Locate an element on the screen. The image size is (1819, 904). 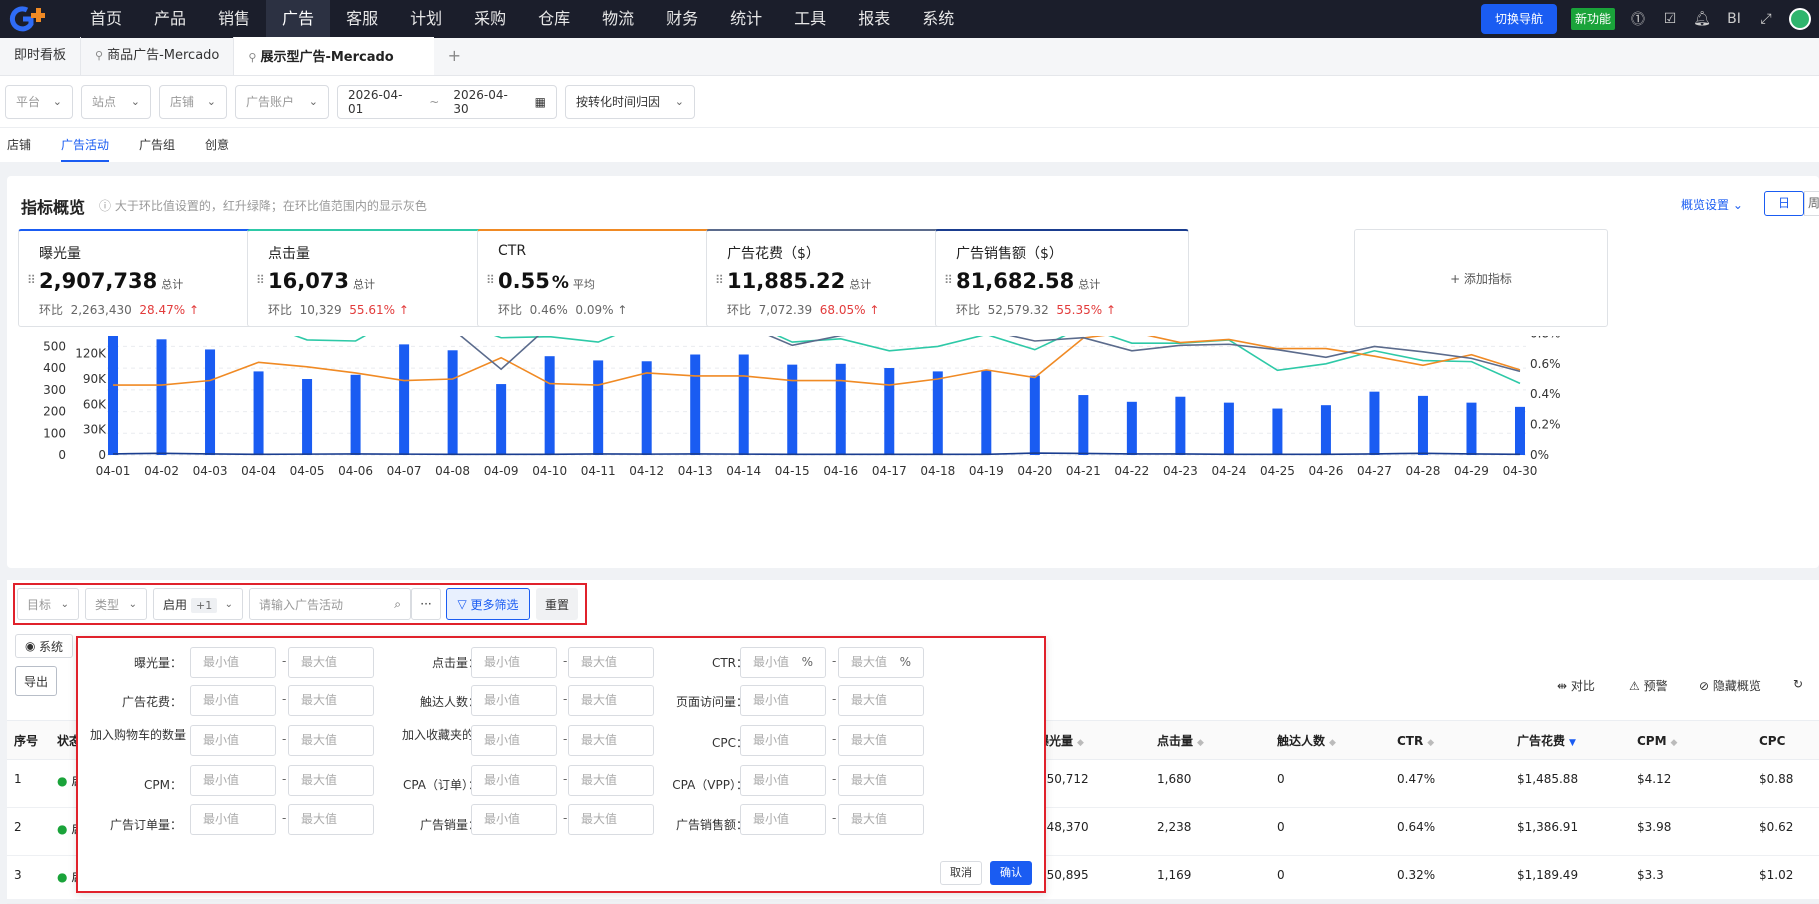
min-value-input: 最小值% is located at coordinates (783, 662).